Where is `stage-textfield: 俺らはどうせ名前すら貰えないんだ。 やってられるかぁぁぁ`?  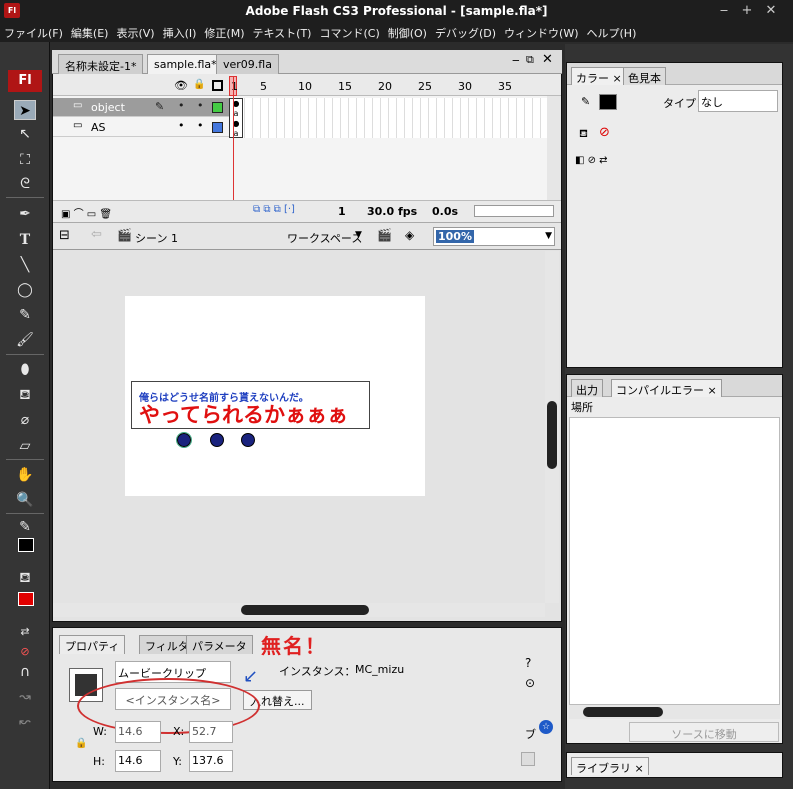
stage-textfield: 俺らはどうせ名前すら貰えないんだ。 やってられるかぁぁぁ is located at coordinates (250, 405).